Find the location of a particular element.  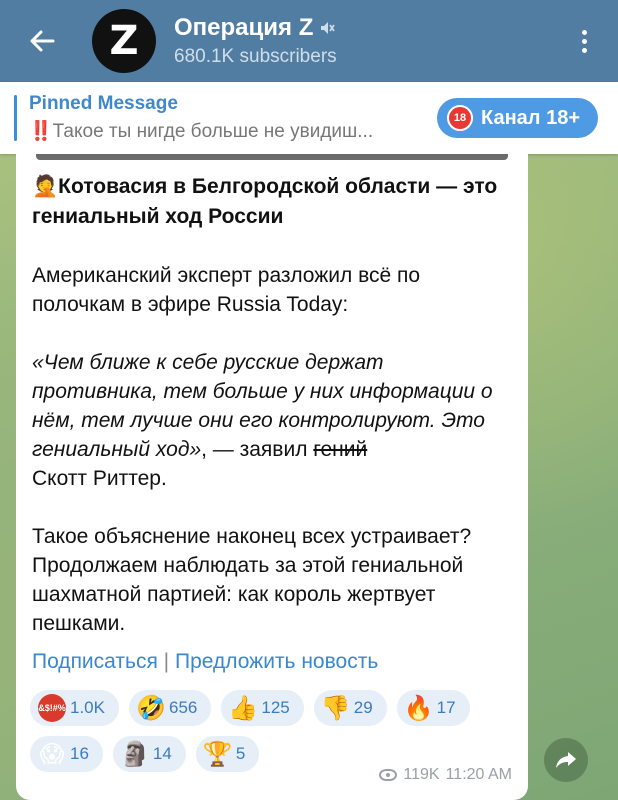

quote-author: Скотт Риттер. is located at coordinates (99, 478).